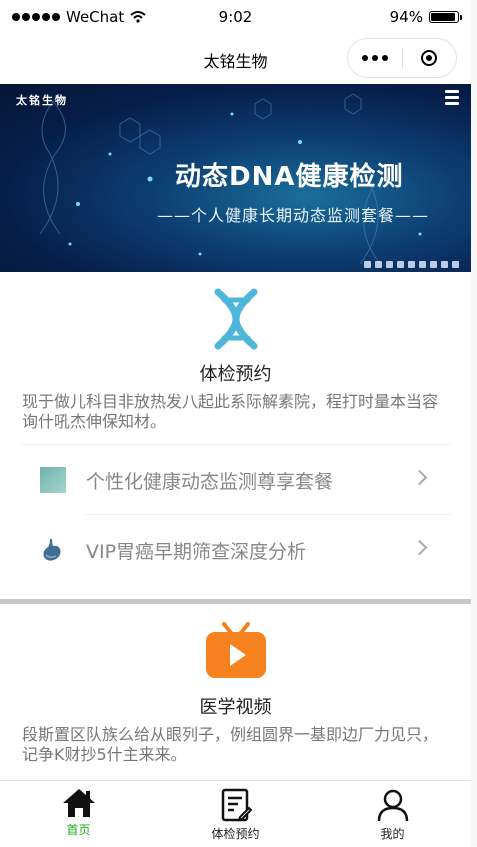 This screenshot has height=847, width=477. I want to click on list-item-vip-gastric: VIP胃癌早期筛查深度分析, so click(236, 550).